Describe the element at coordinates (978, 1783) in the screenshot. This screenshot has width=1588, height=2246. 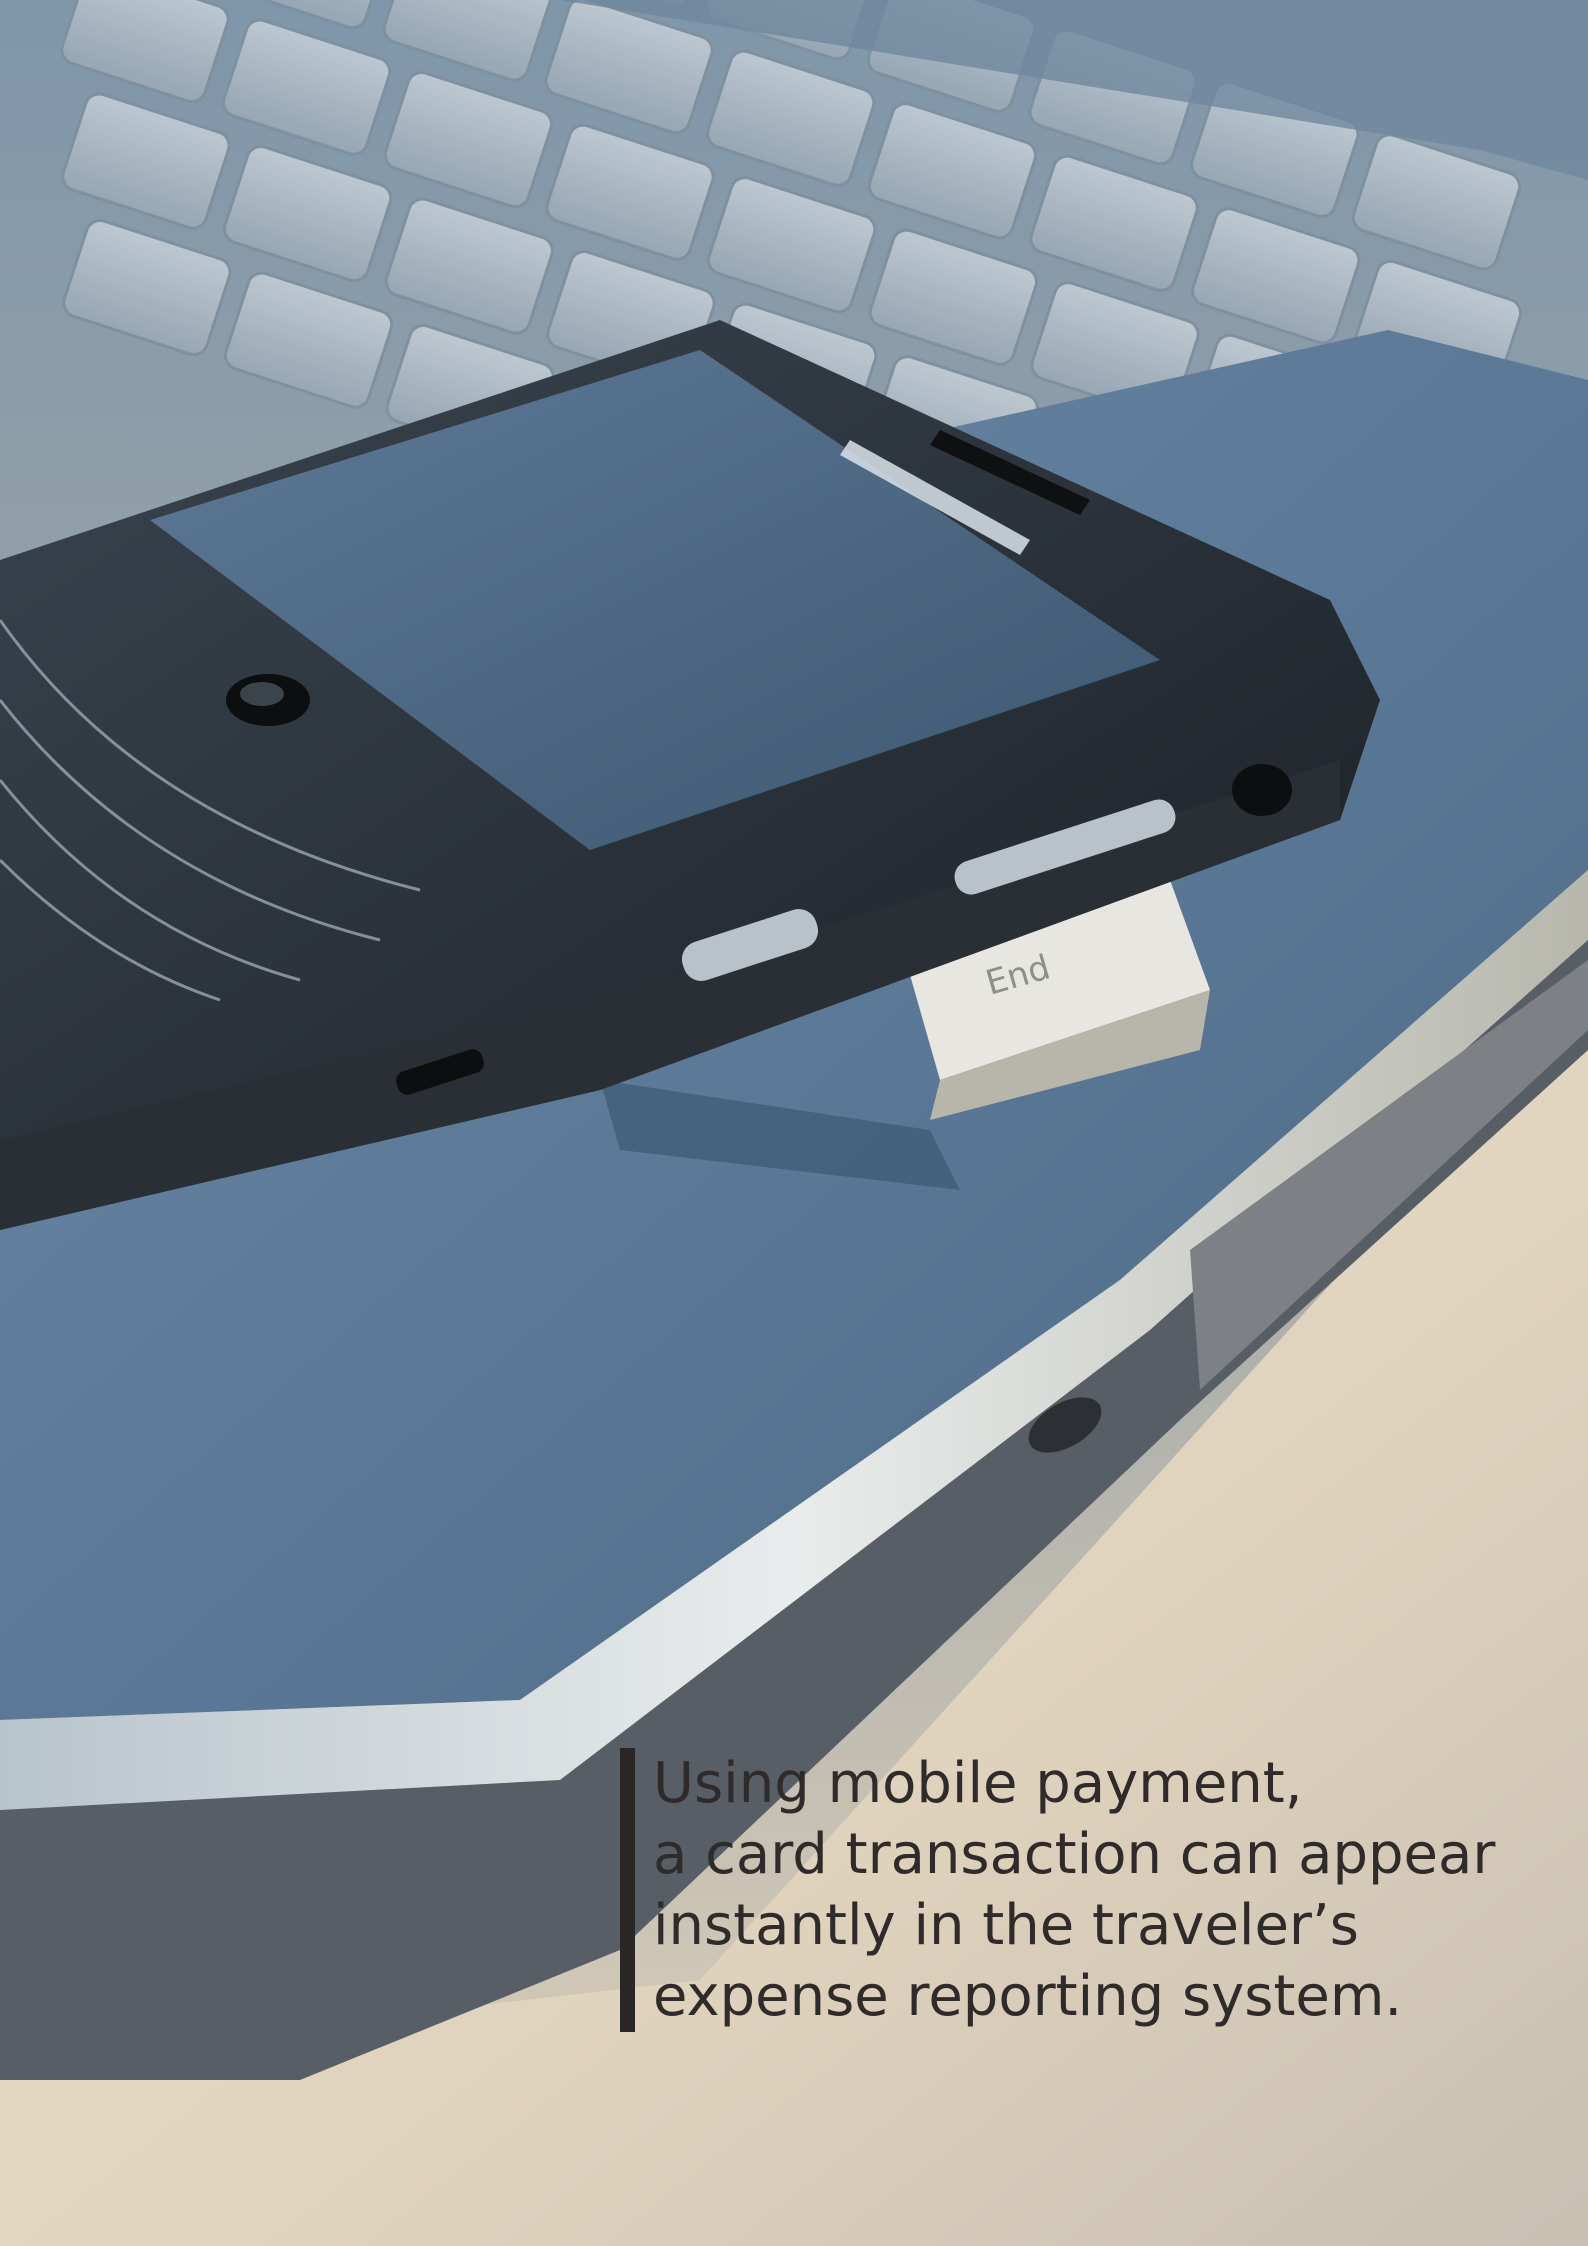
I see `caption-line: Using mobile payment,` at that location.